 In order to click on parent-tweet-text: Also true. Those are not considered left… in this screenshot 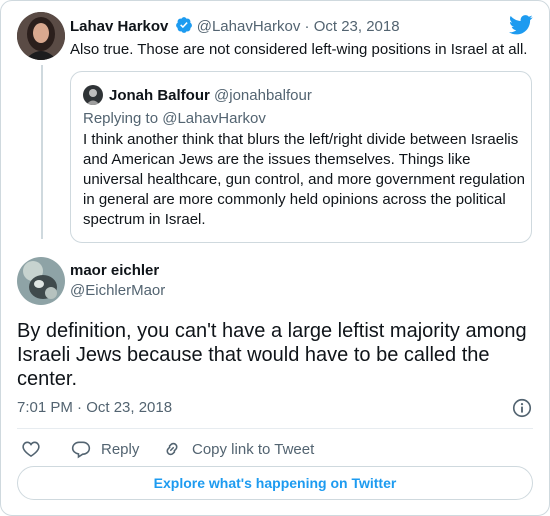, I will do `click(299, 49)`.